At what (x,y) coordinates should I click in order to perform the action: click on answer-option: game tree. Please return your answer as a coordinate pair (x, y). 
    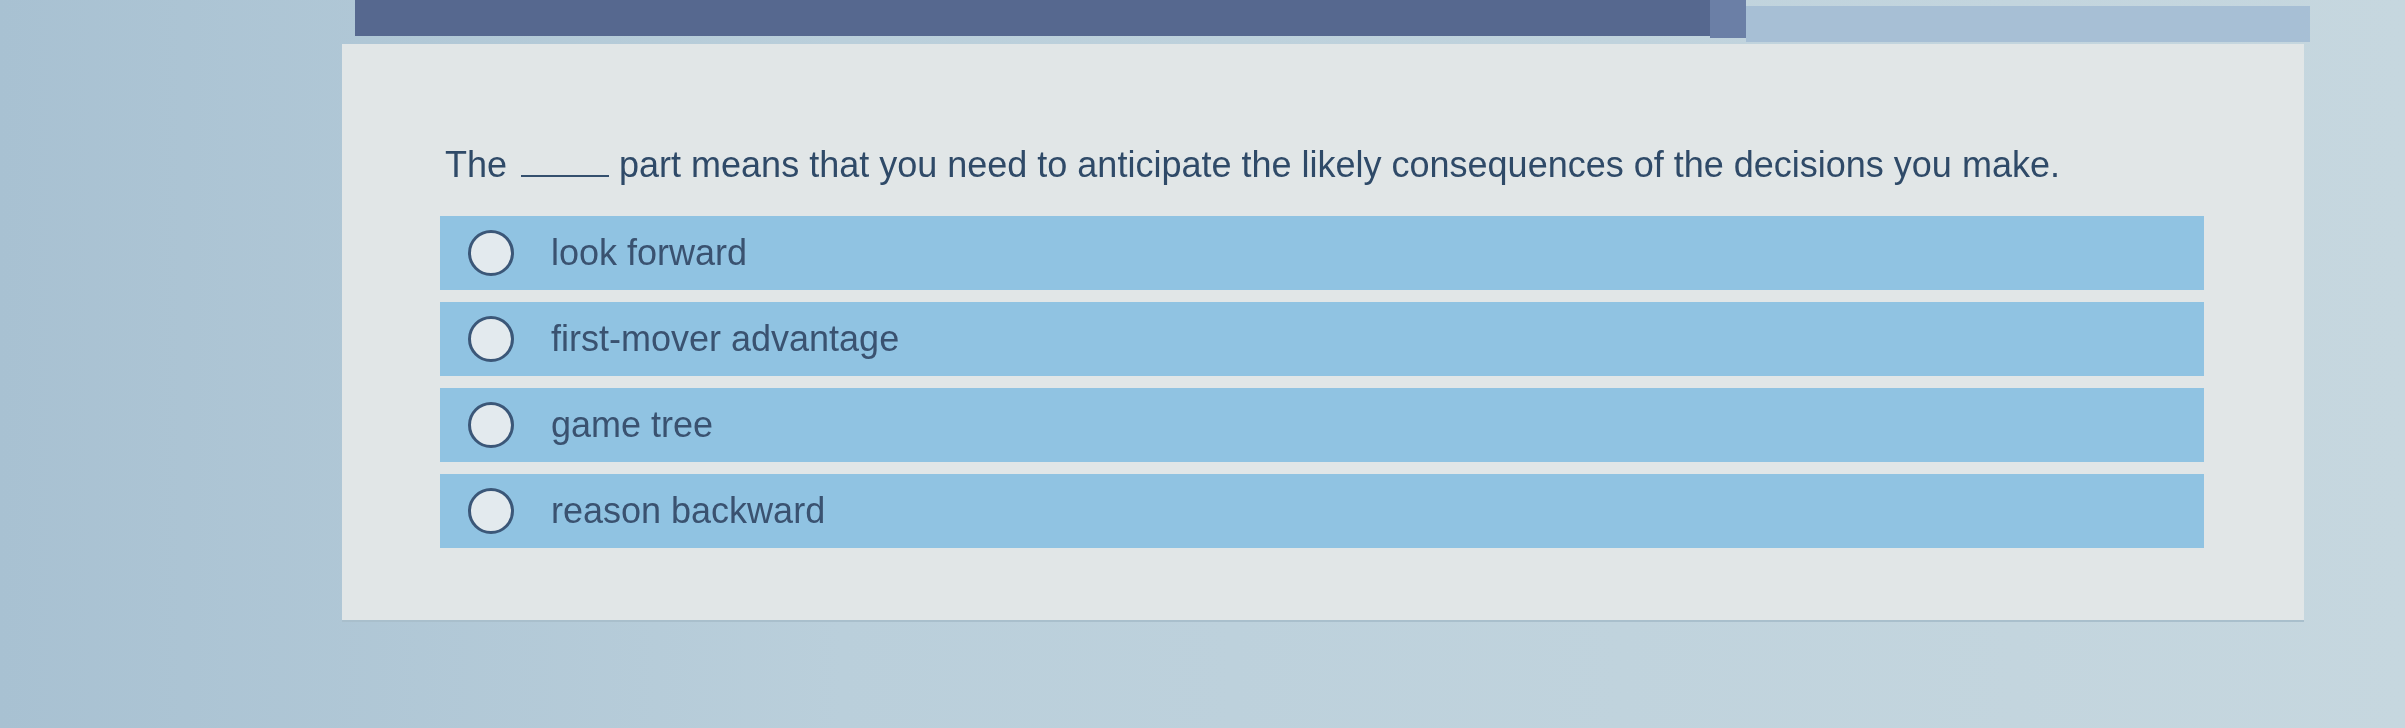
    Looking at the image, I should click on (1322, 425).